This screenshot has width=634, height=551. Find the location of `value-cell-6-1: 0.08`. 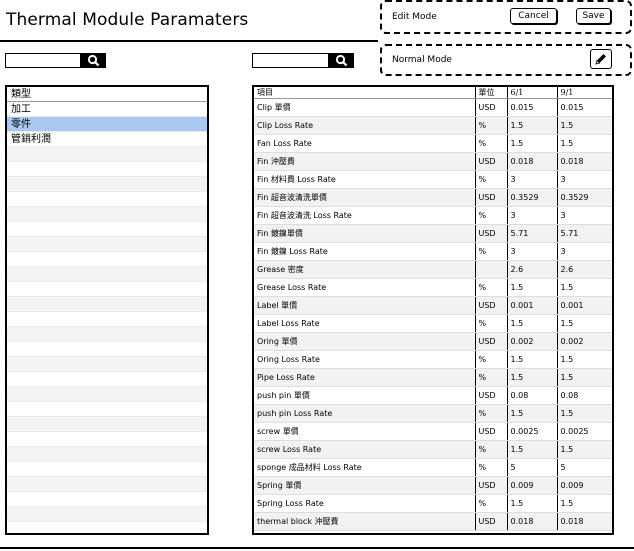

value-cell-6-1: 0.08 is located at coordinates (532, 395).